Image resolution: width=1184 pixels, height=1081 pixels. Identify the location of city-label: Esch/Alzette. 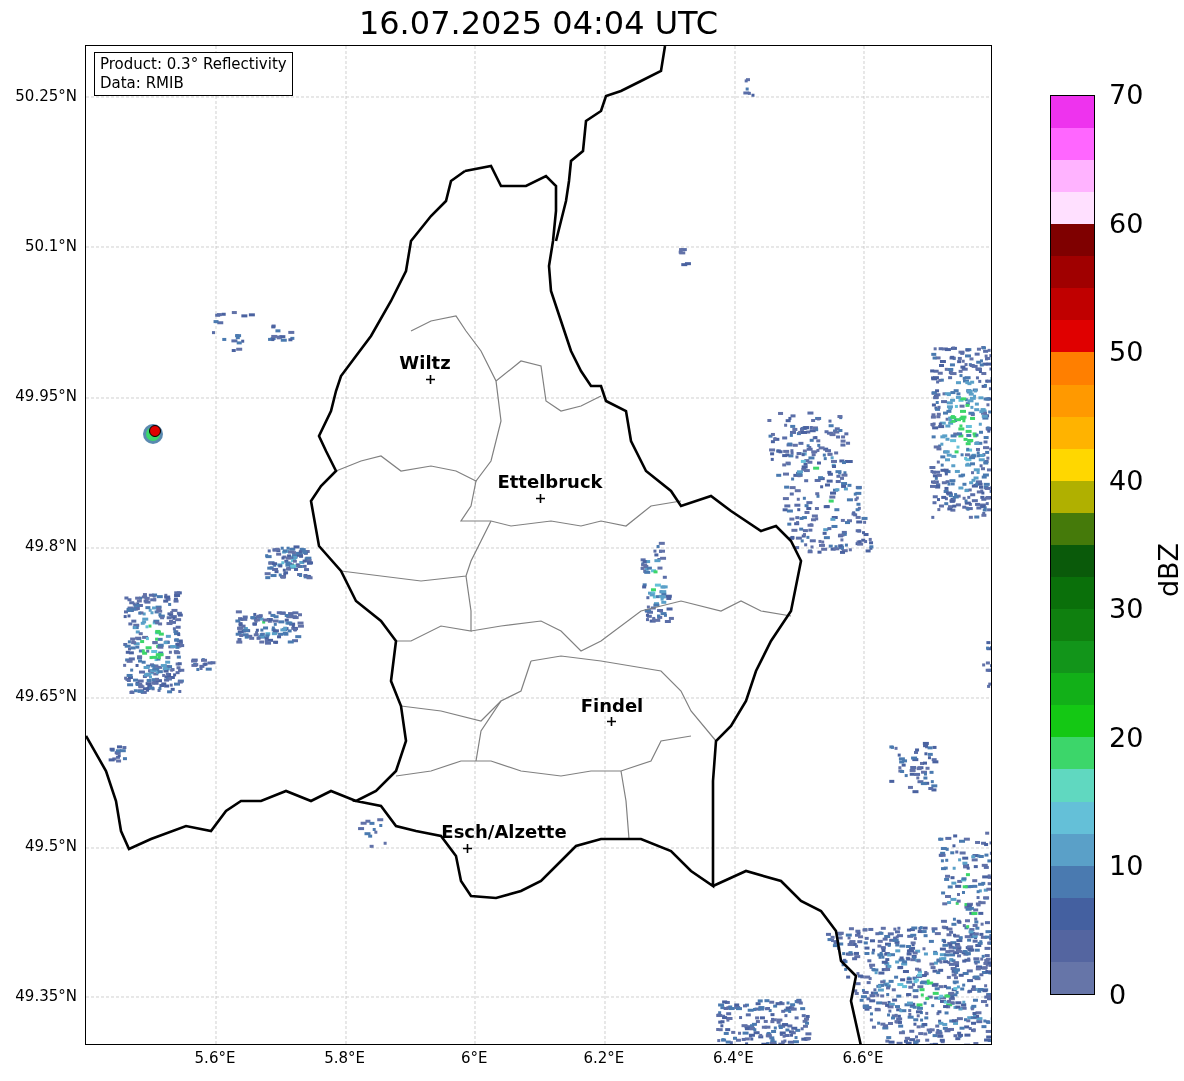
(504, 832).